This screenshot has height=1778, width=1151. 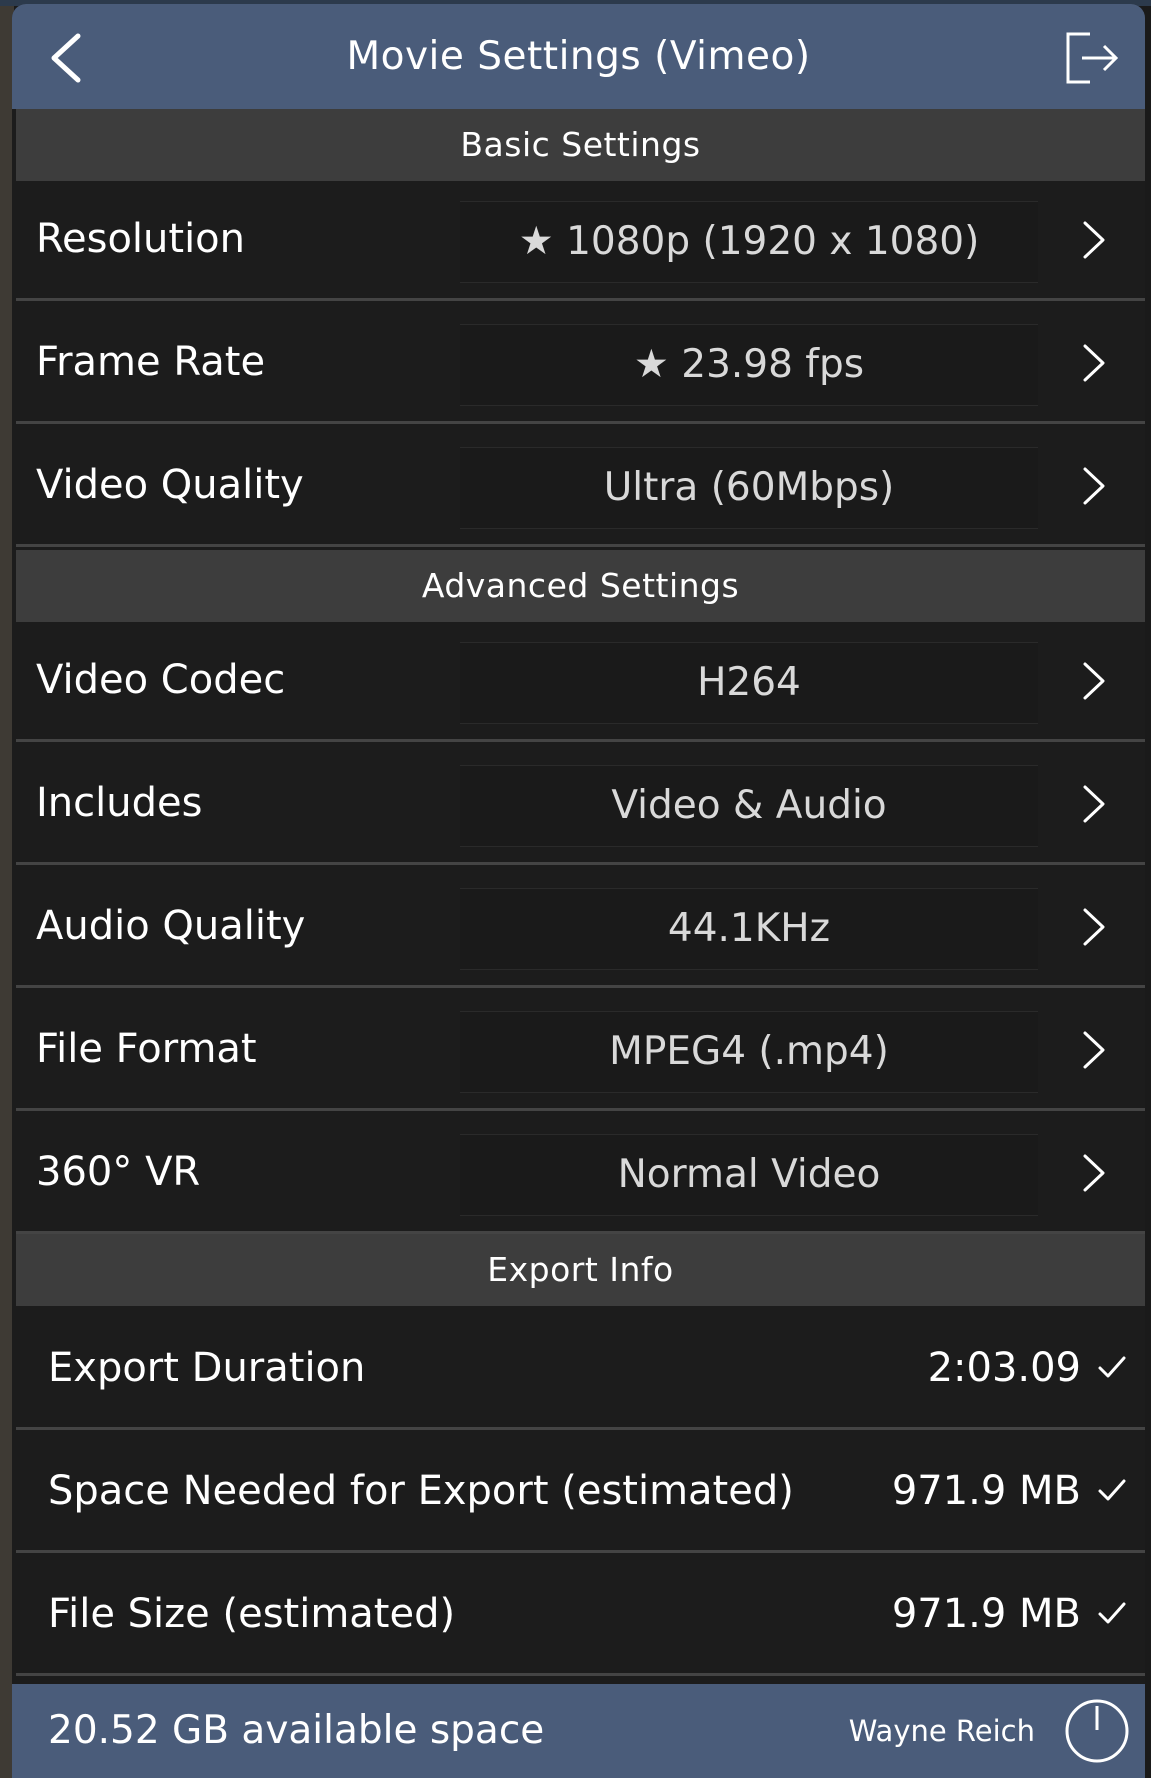 I want to click on row-value-box: Ultra (60Mbps), so click(x=749, y=488).